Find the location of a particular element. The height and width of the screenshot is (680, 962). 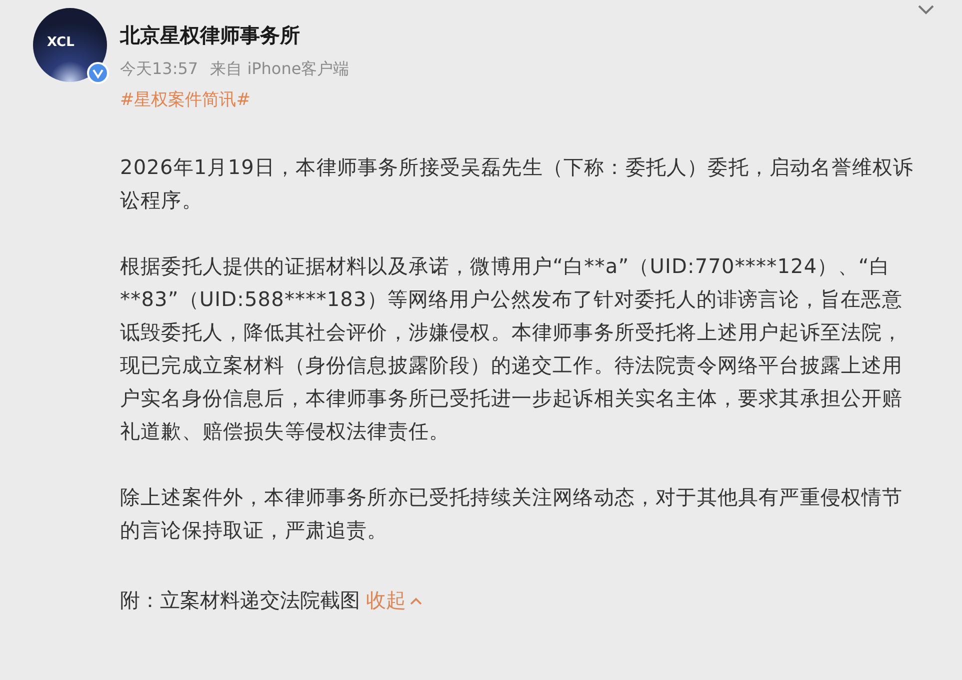

post-time: 今天13:57 is located at coordinates (159, 69).